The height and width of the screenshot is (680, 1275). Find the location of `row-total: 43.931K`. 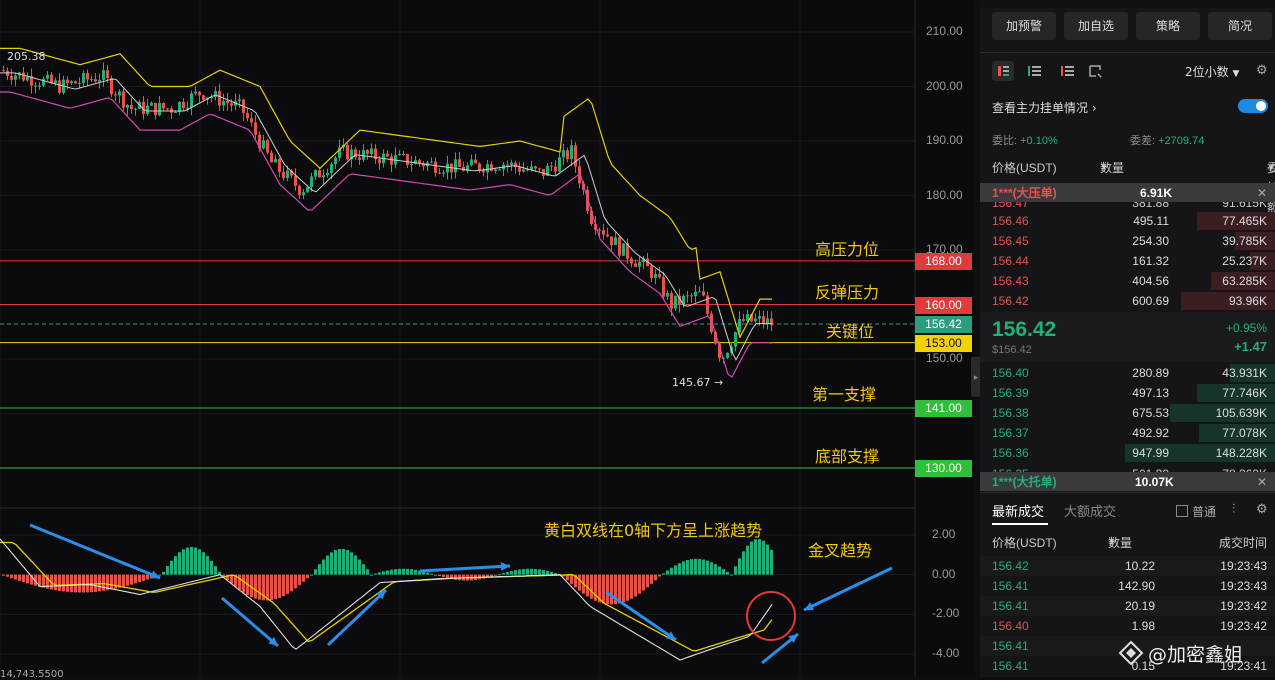

row-total: 43.931K is located at coordinates (1244, 373).